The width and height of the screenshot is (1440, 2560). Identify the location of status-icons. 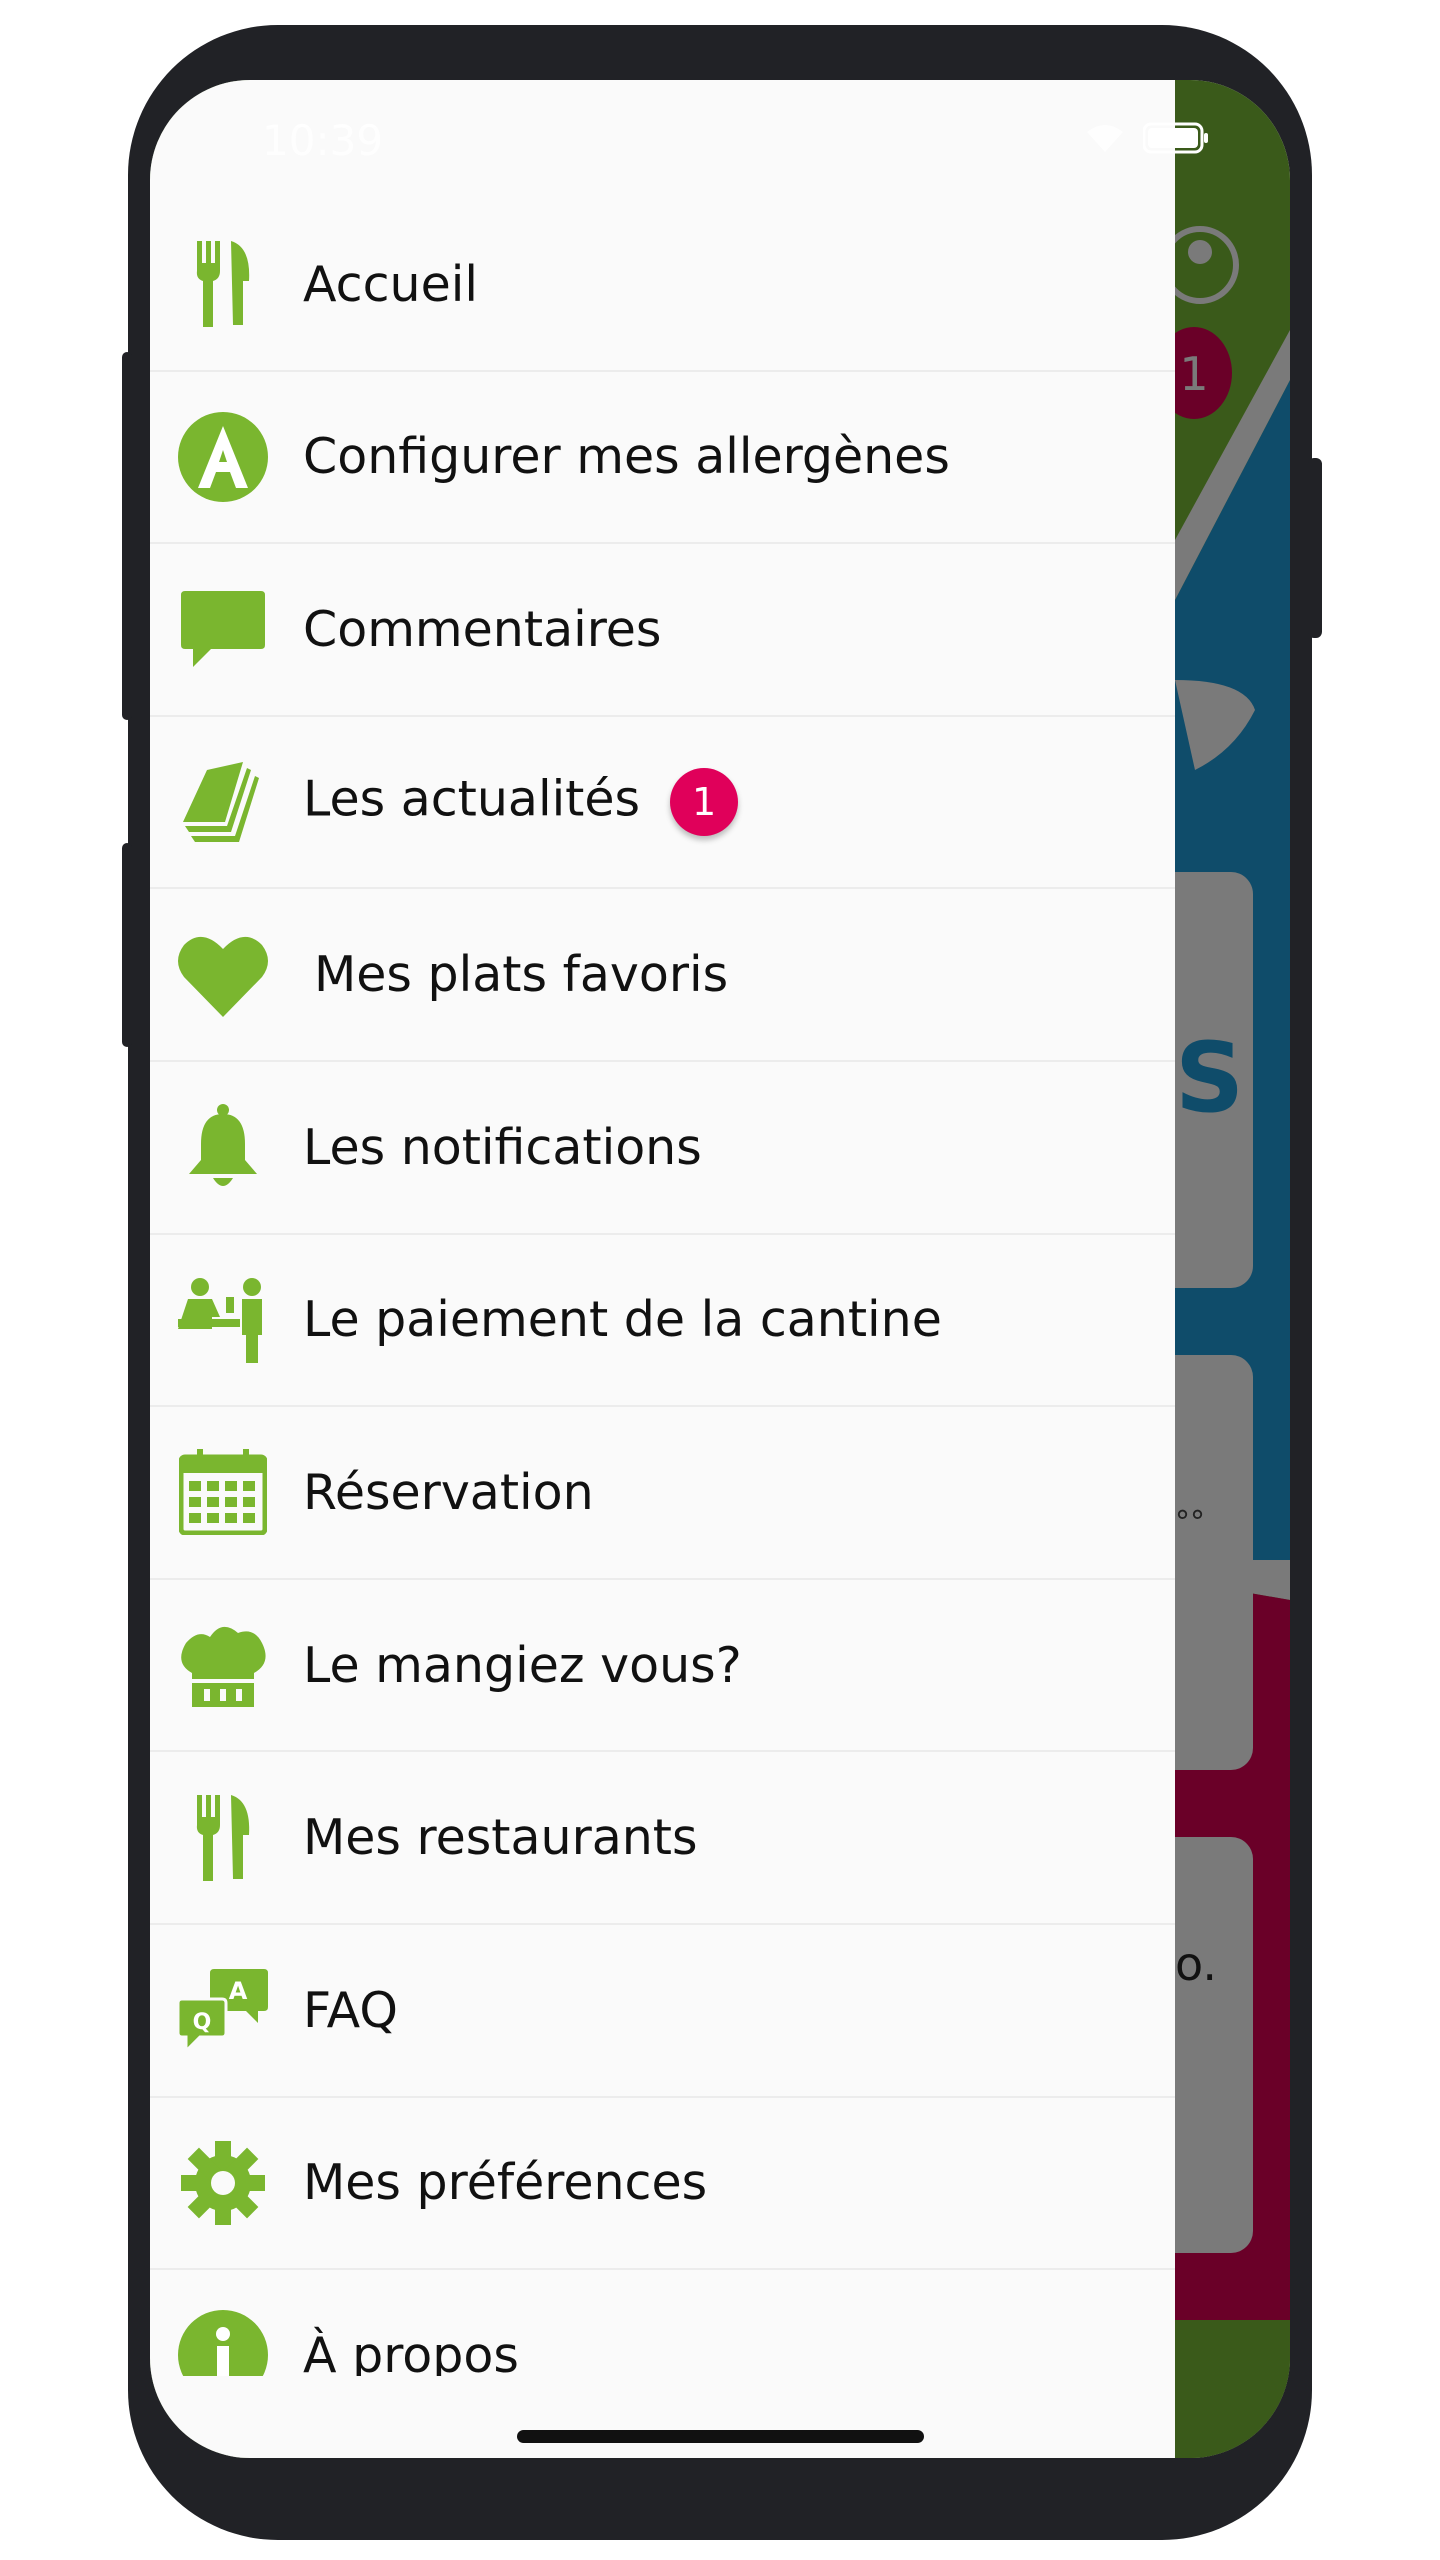
(1147, 138).